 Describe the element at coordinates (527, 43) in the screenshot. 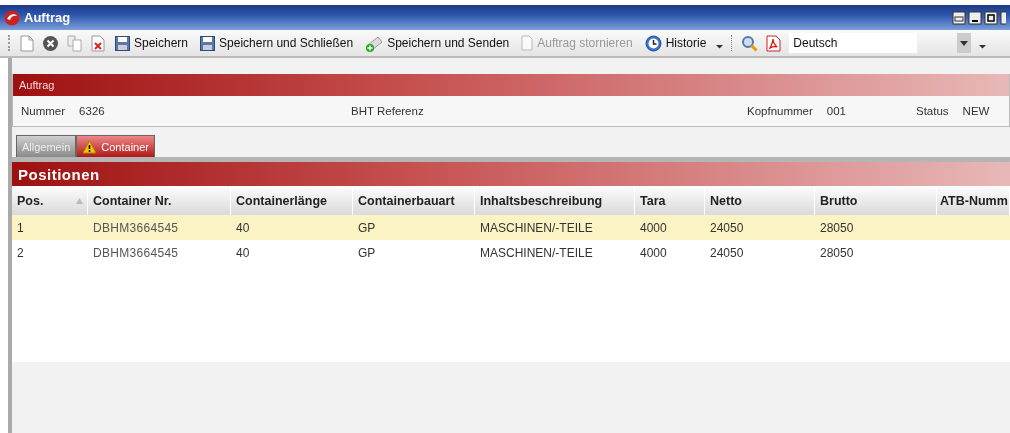

I see `document-icon` at that location.